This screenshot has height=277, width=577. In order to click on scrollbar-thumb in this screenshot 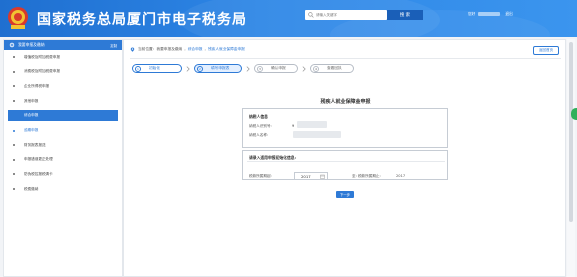, I will do `click(571, 132)`.